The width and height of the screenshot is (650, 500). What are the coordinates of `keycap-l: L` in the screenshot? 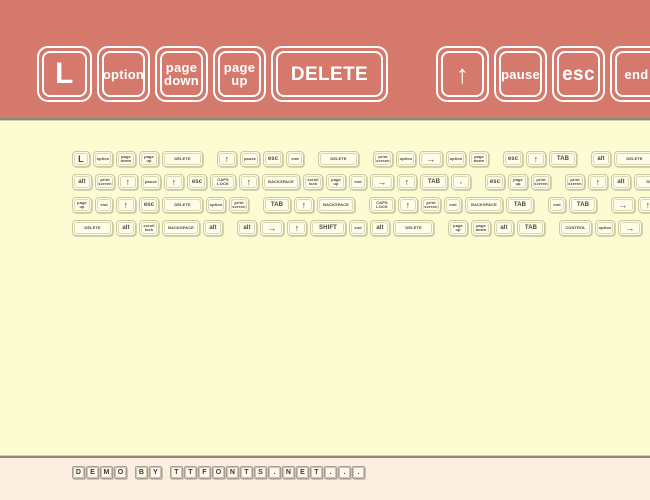 It's located at (81, 159).